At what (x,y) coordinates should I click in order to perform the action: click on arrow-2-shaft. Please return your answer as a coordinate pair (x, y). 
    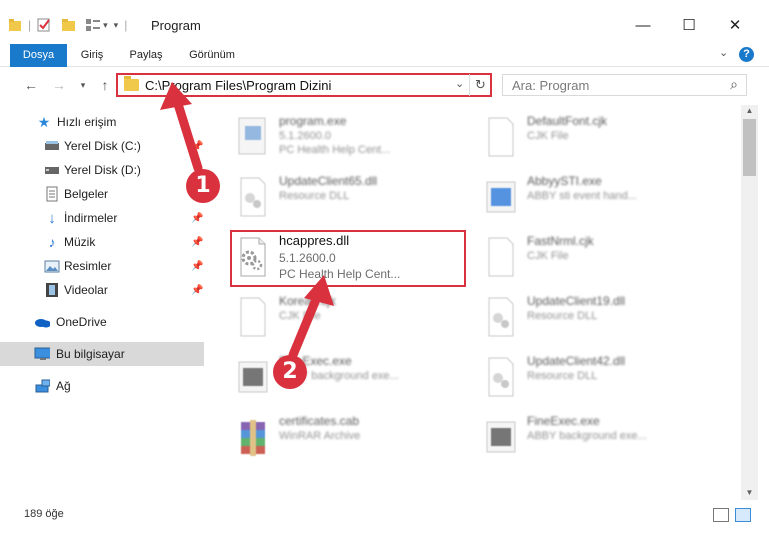
    Looking at the image, I should click on (305, 326).